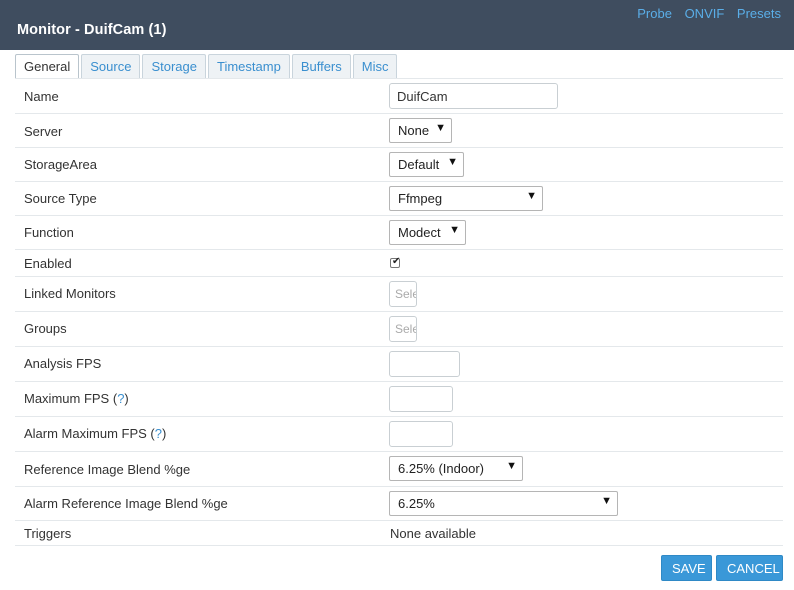  I want to click on enabled-label: Enabled, so click(48, 263).